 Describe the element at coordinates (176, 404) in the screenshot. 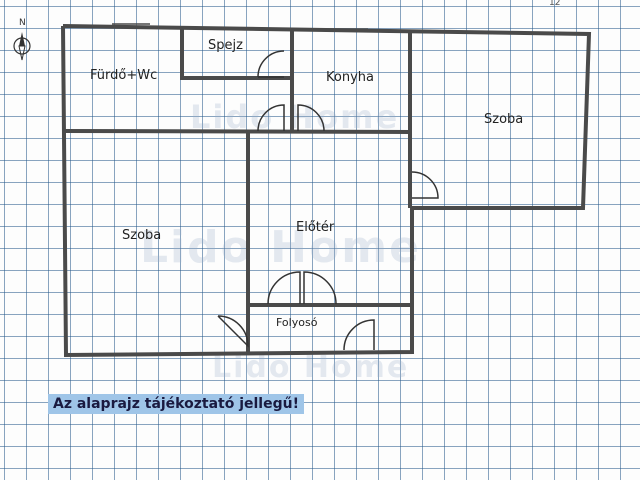

I see `disclaimer-note: Az alaprajz tájékoztató jellegű!` at that location.